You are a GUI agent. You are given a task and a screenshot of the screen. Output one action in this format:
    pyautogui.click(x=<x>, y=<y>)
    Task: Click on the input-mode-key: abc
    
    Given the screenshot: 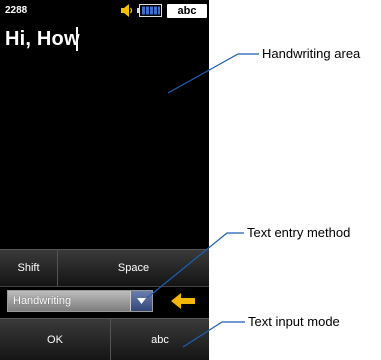 What is the action you would take?
    pyautogui.click(x=160, y=339)
    